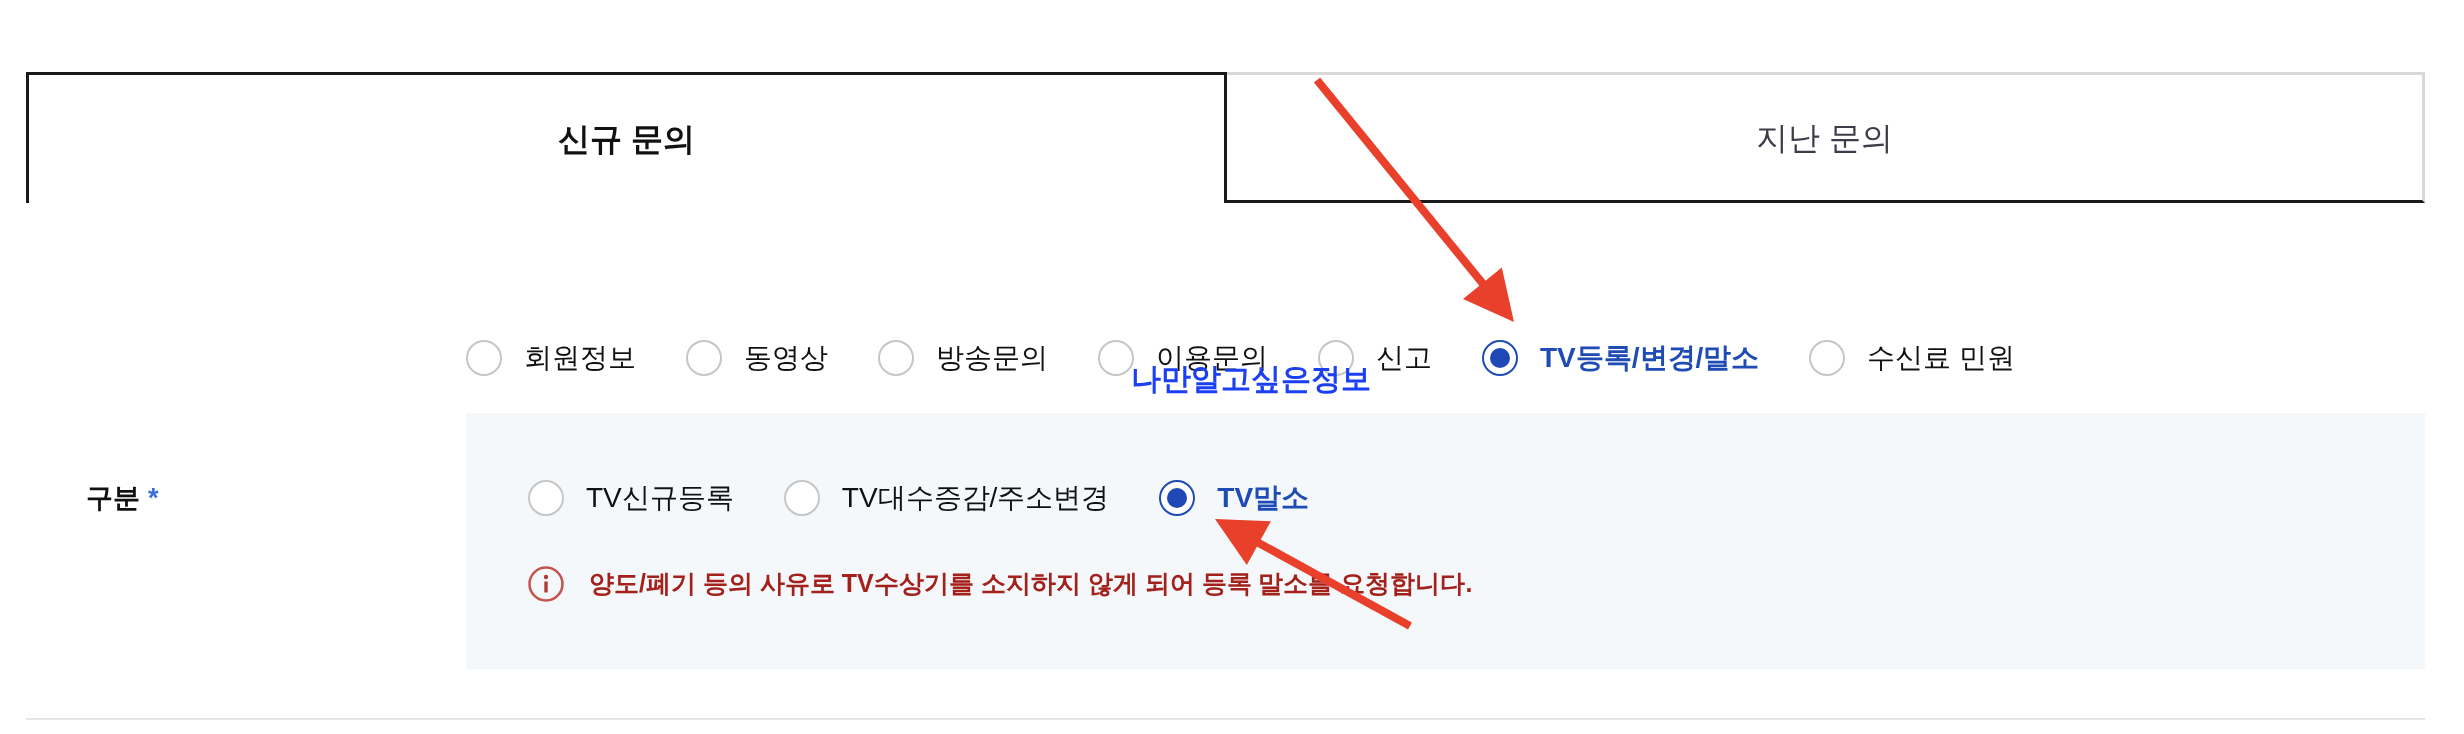 The width and height of the screenshot is (2464, 734). Describe the element at coordinates (546, 583) in the screenshot. I see `info-icon` at that location.